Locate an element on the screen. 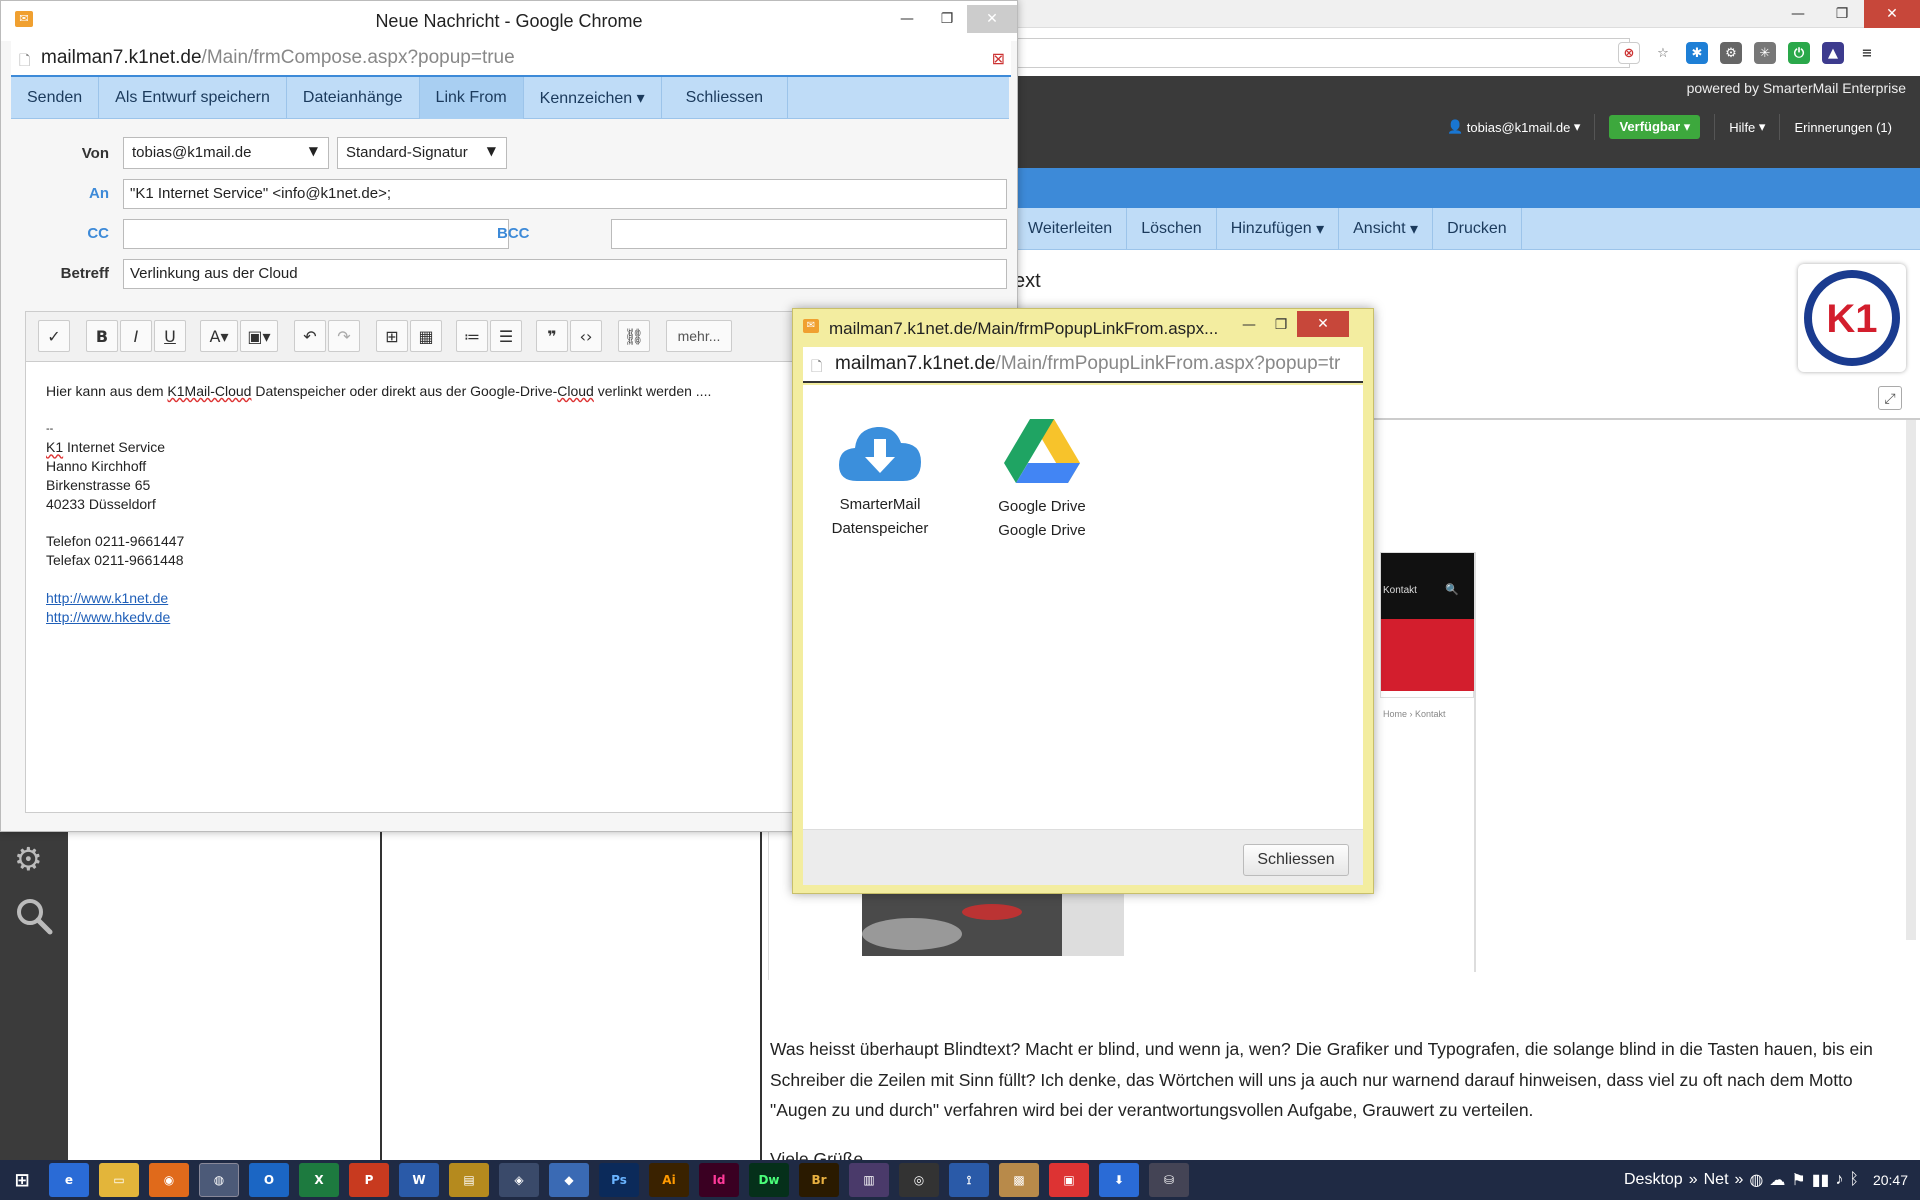 The width and height of the screenshot is (1920, 1200). background-address-bar is located at coordinates (1320, 53).